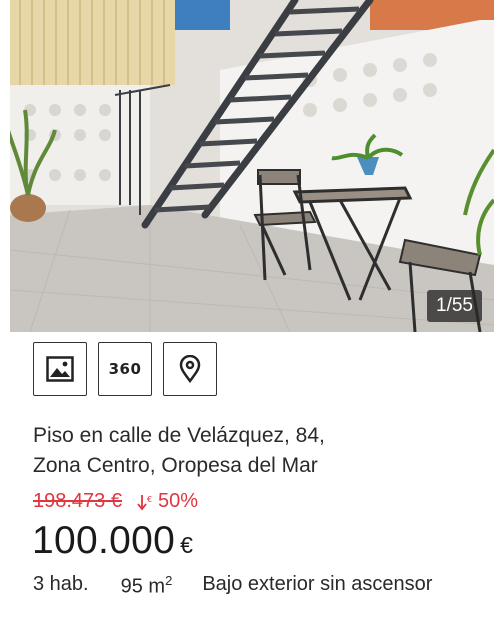  What do you see at coordinates (77, 501) in the screenshot?
I see `old-price: 198.473 €` at bounding box center [77, 501].